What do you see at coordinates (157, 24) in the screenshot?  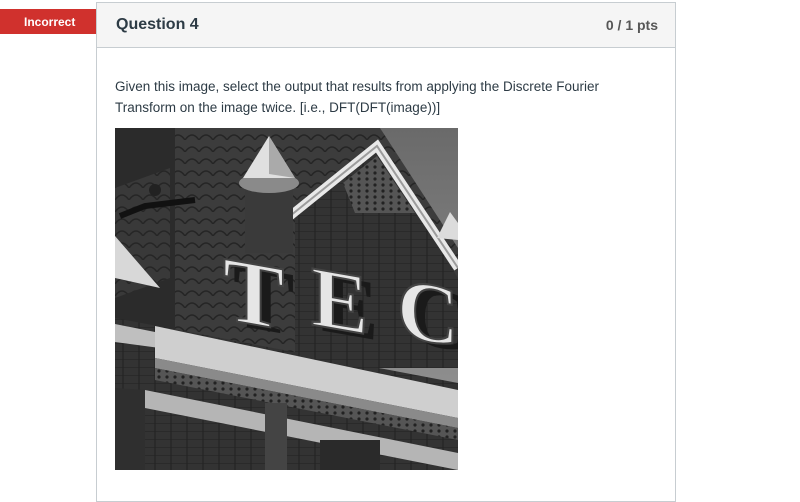 I see `question-title: Question 4` at bounding box center [157, 24].